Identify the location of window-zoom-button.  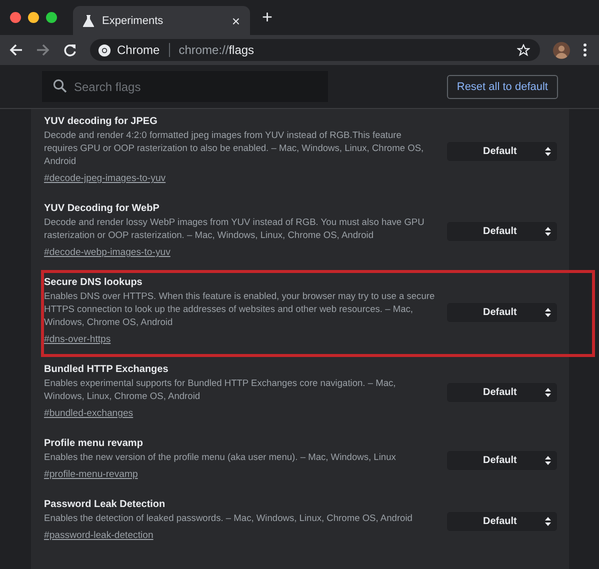
(51, 17).